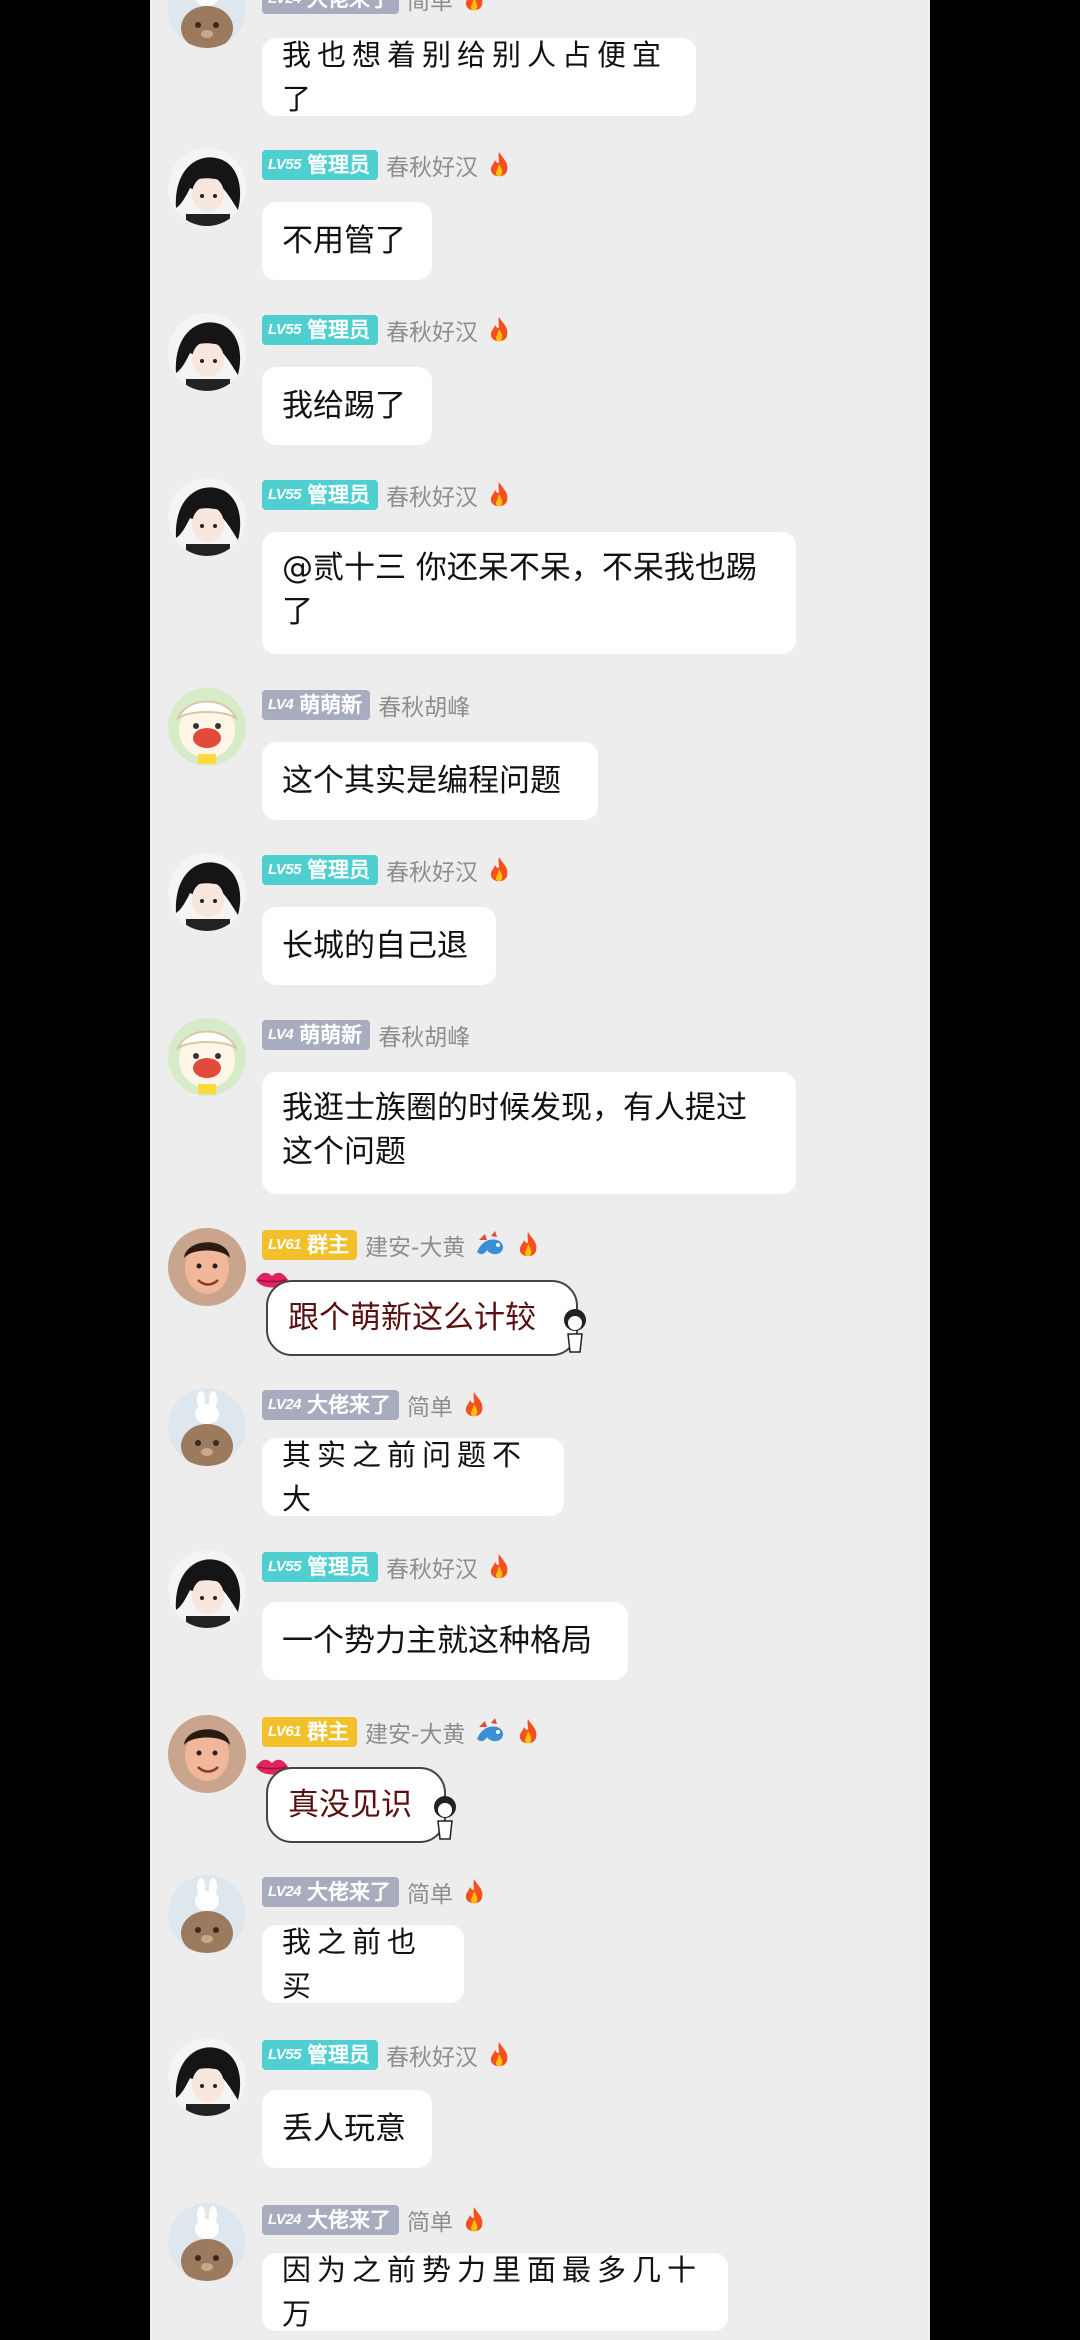 The image size is (1080, 2340). Describe the element at coordinates (529, 593) in the screenshot. I see `message-bubble: @贰十三 你还呆不呆，不呆我也踢了` at that location.